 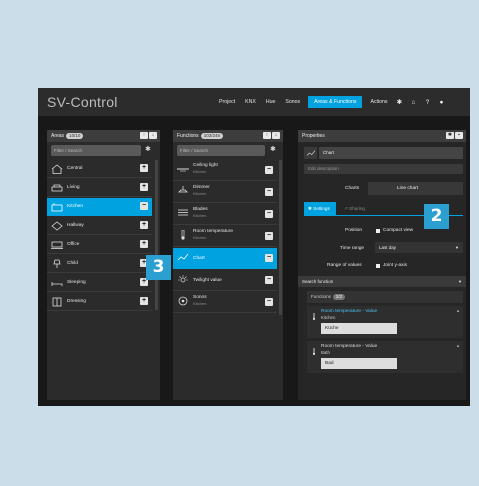 I want to click on function-item-blades: Blades Kitchen −, so click(x=225, y=214).